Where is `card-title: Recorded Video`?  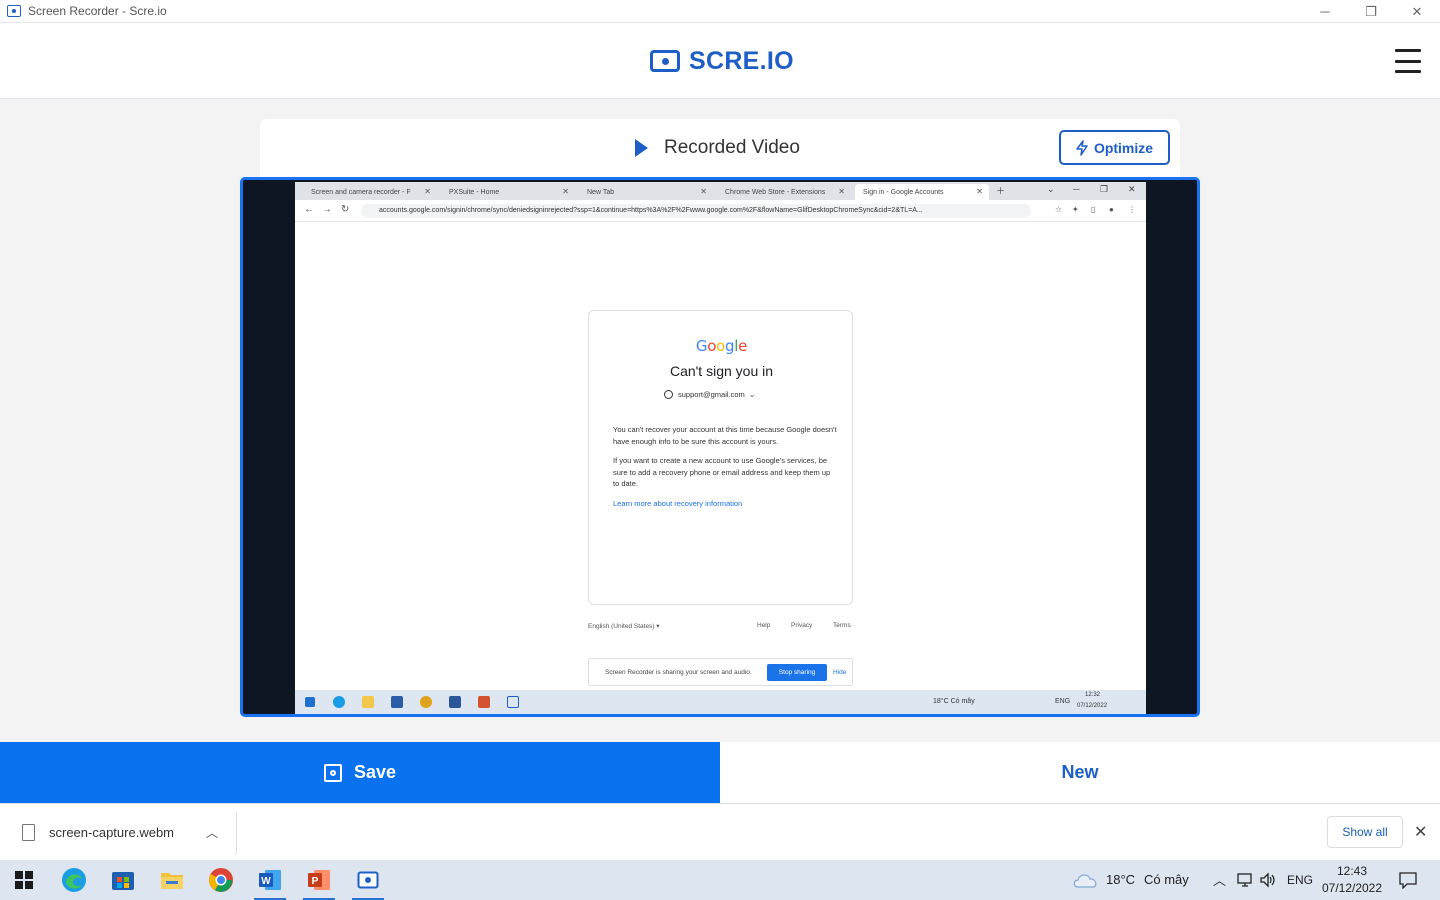 card-title: Recorded Video is located at coordinates (717, 148).